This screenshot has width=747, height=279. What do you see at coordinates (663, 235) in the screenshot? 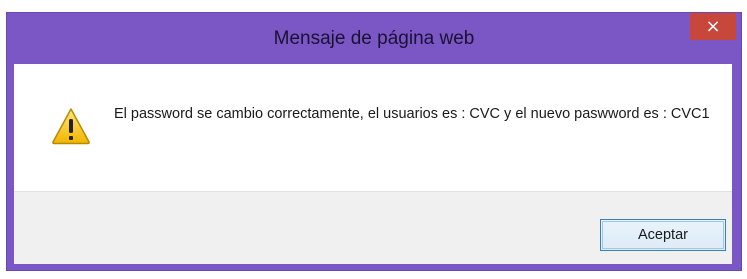
I see `accept-button: Aceptar` at bounding box center [663, 235].